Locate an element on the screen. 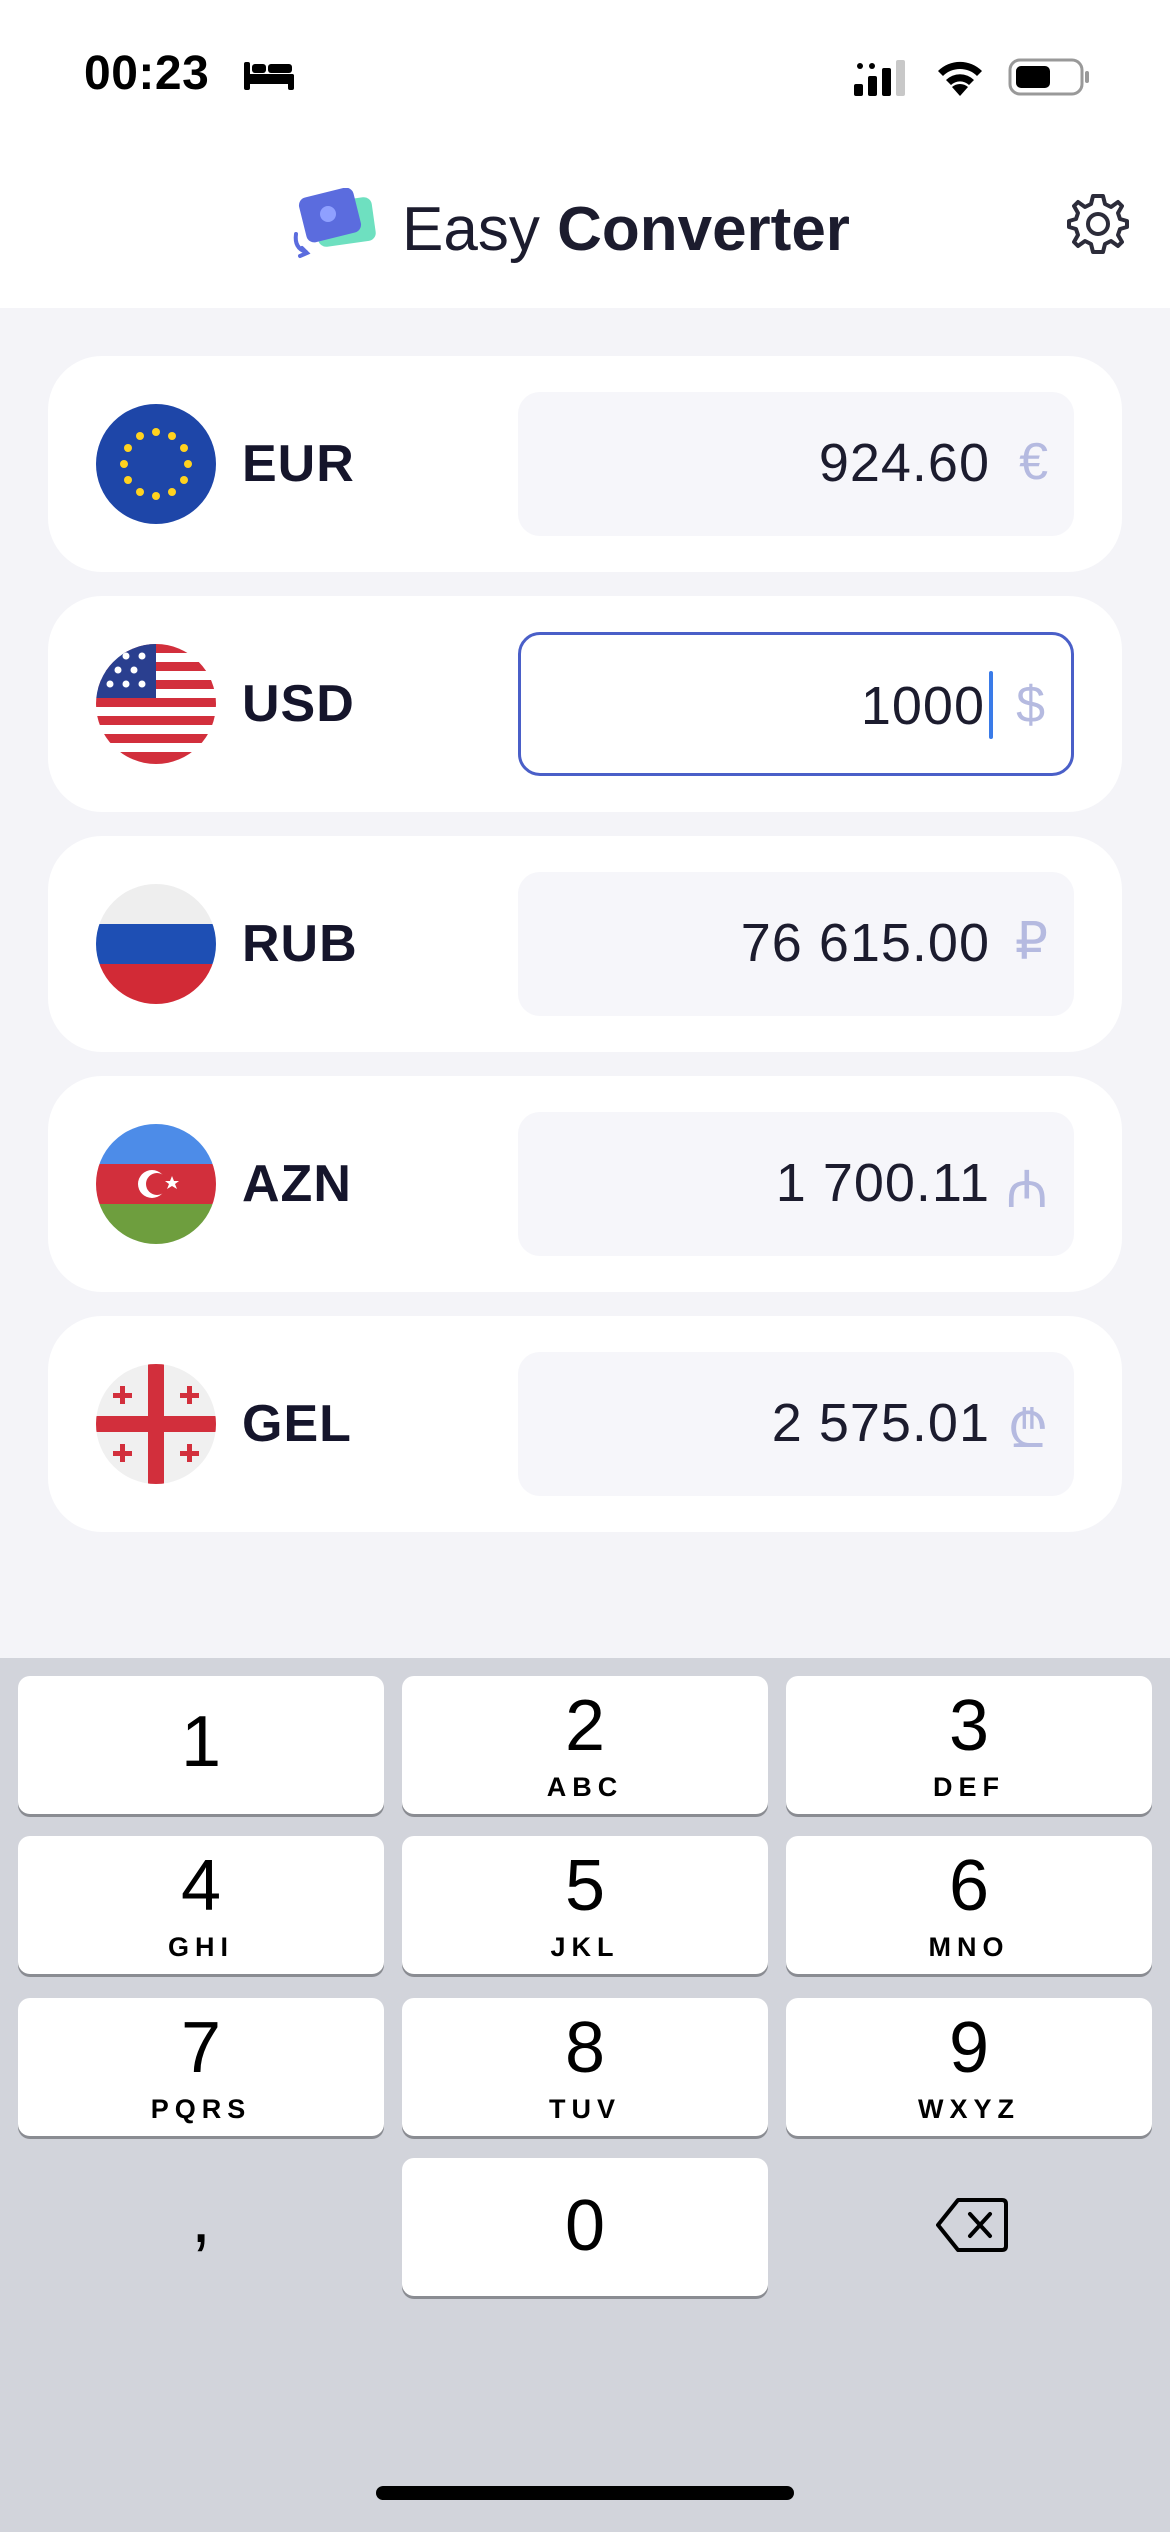  key-7: 7 PQRS is located at coordinates (201, 2067).